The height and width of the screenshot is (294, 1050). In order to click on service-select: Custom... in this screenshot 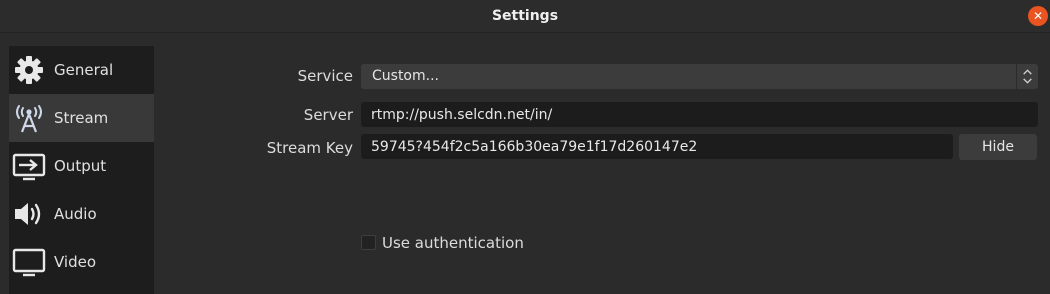, I will do `click(699, 76)`.